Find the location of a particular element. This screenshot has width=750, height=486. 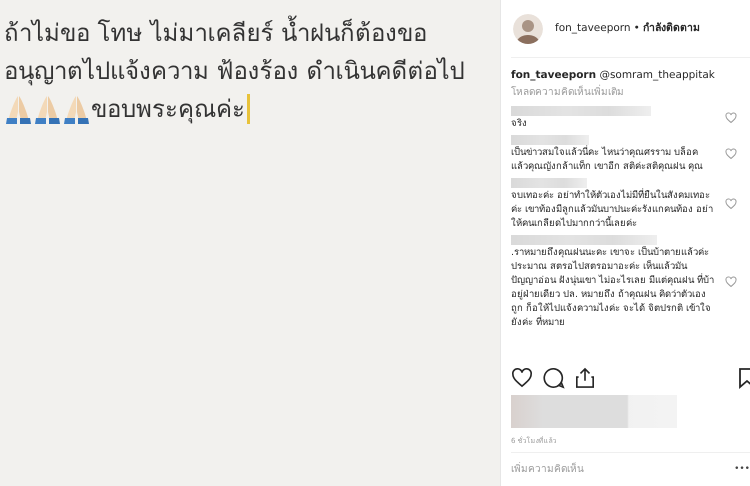

text-cursor is located at coordinates (248, 109).